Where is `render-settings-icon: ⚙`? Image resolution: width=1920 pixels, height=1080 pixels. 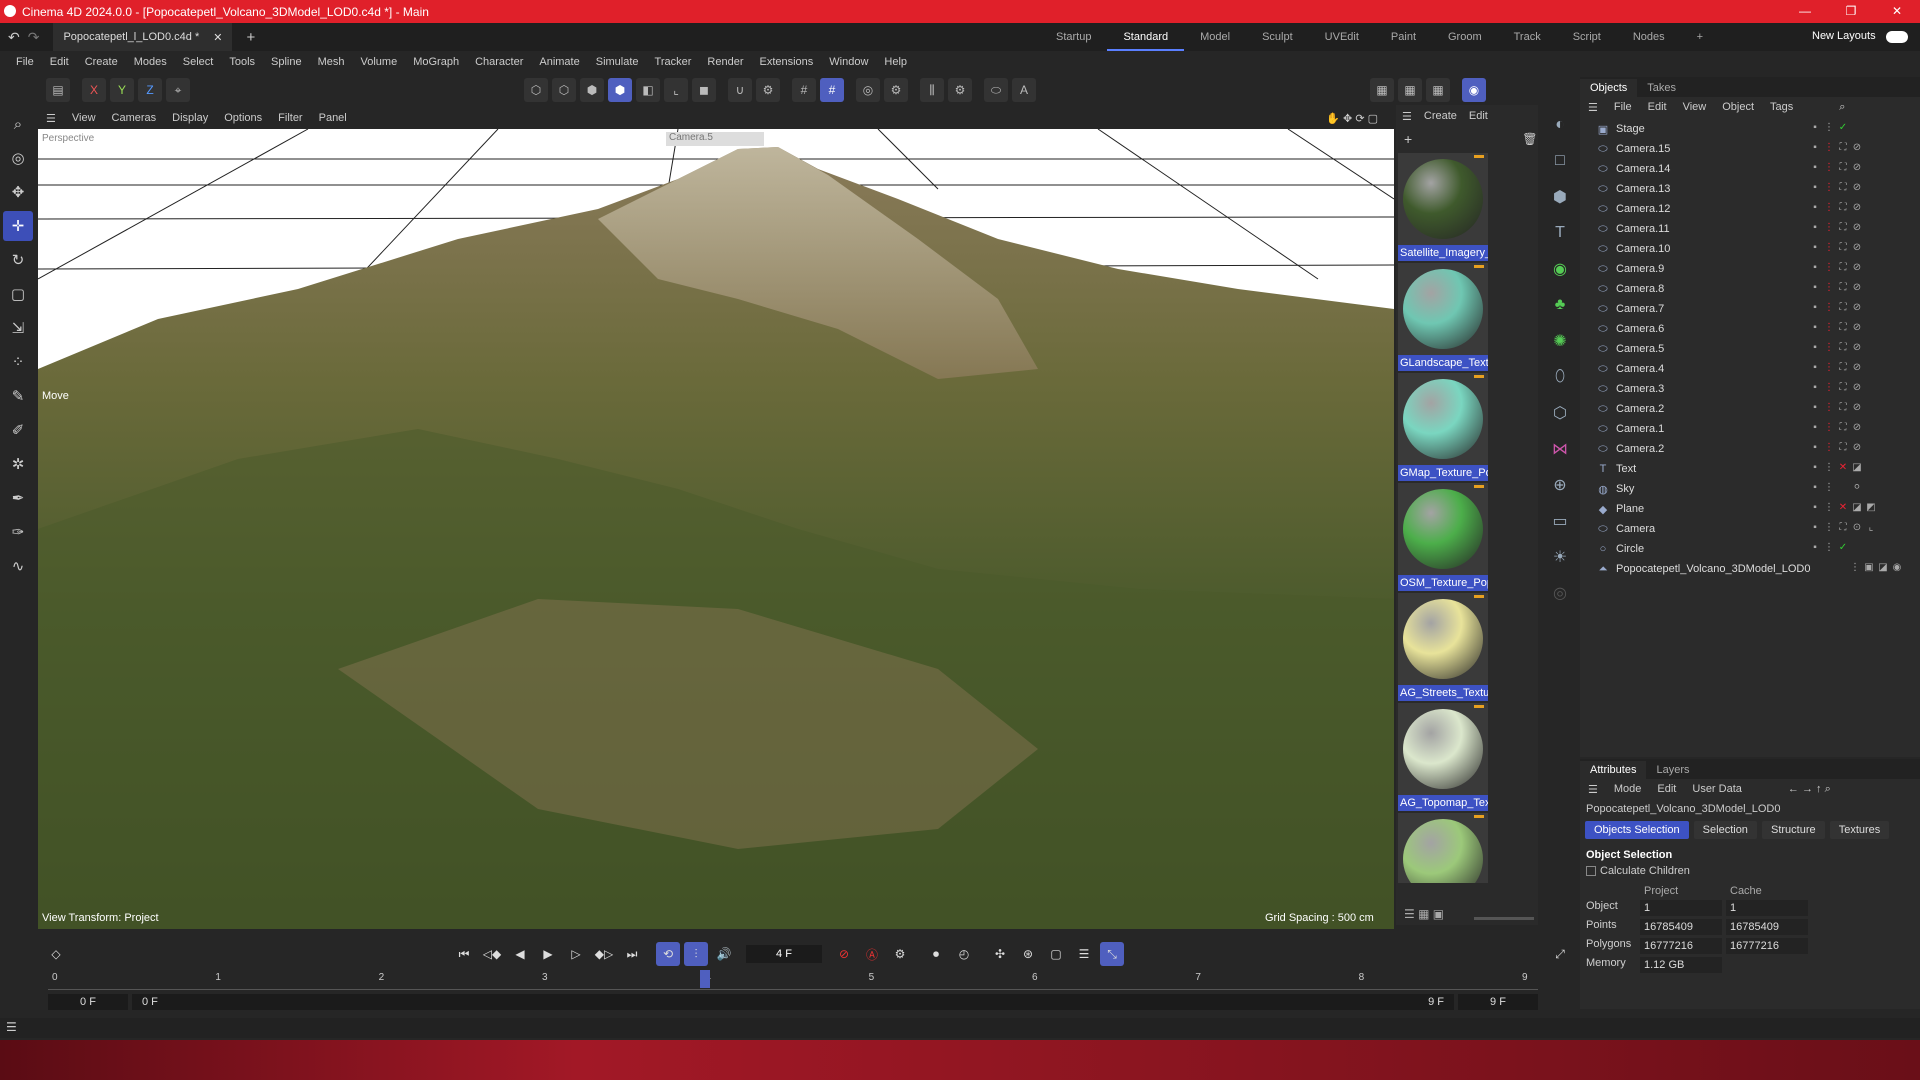
render-settings-icon: ⚙ is located at coordinates (896, 90).